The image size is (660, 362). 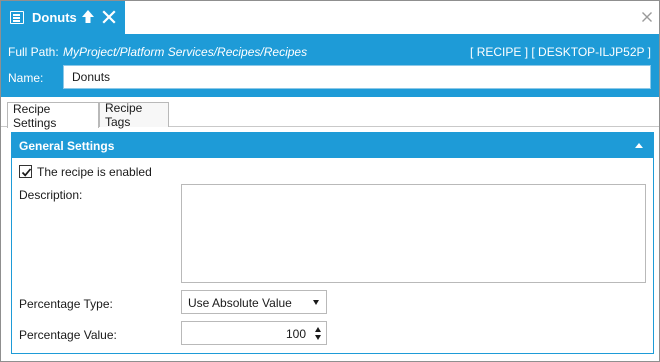 I want to click on percentage-type-select: Use Absolute Value, so click(x=254, y=302).